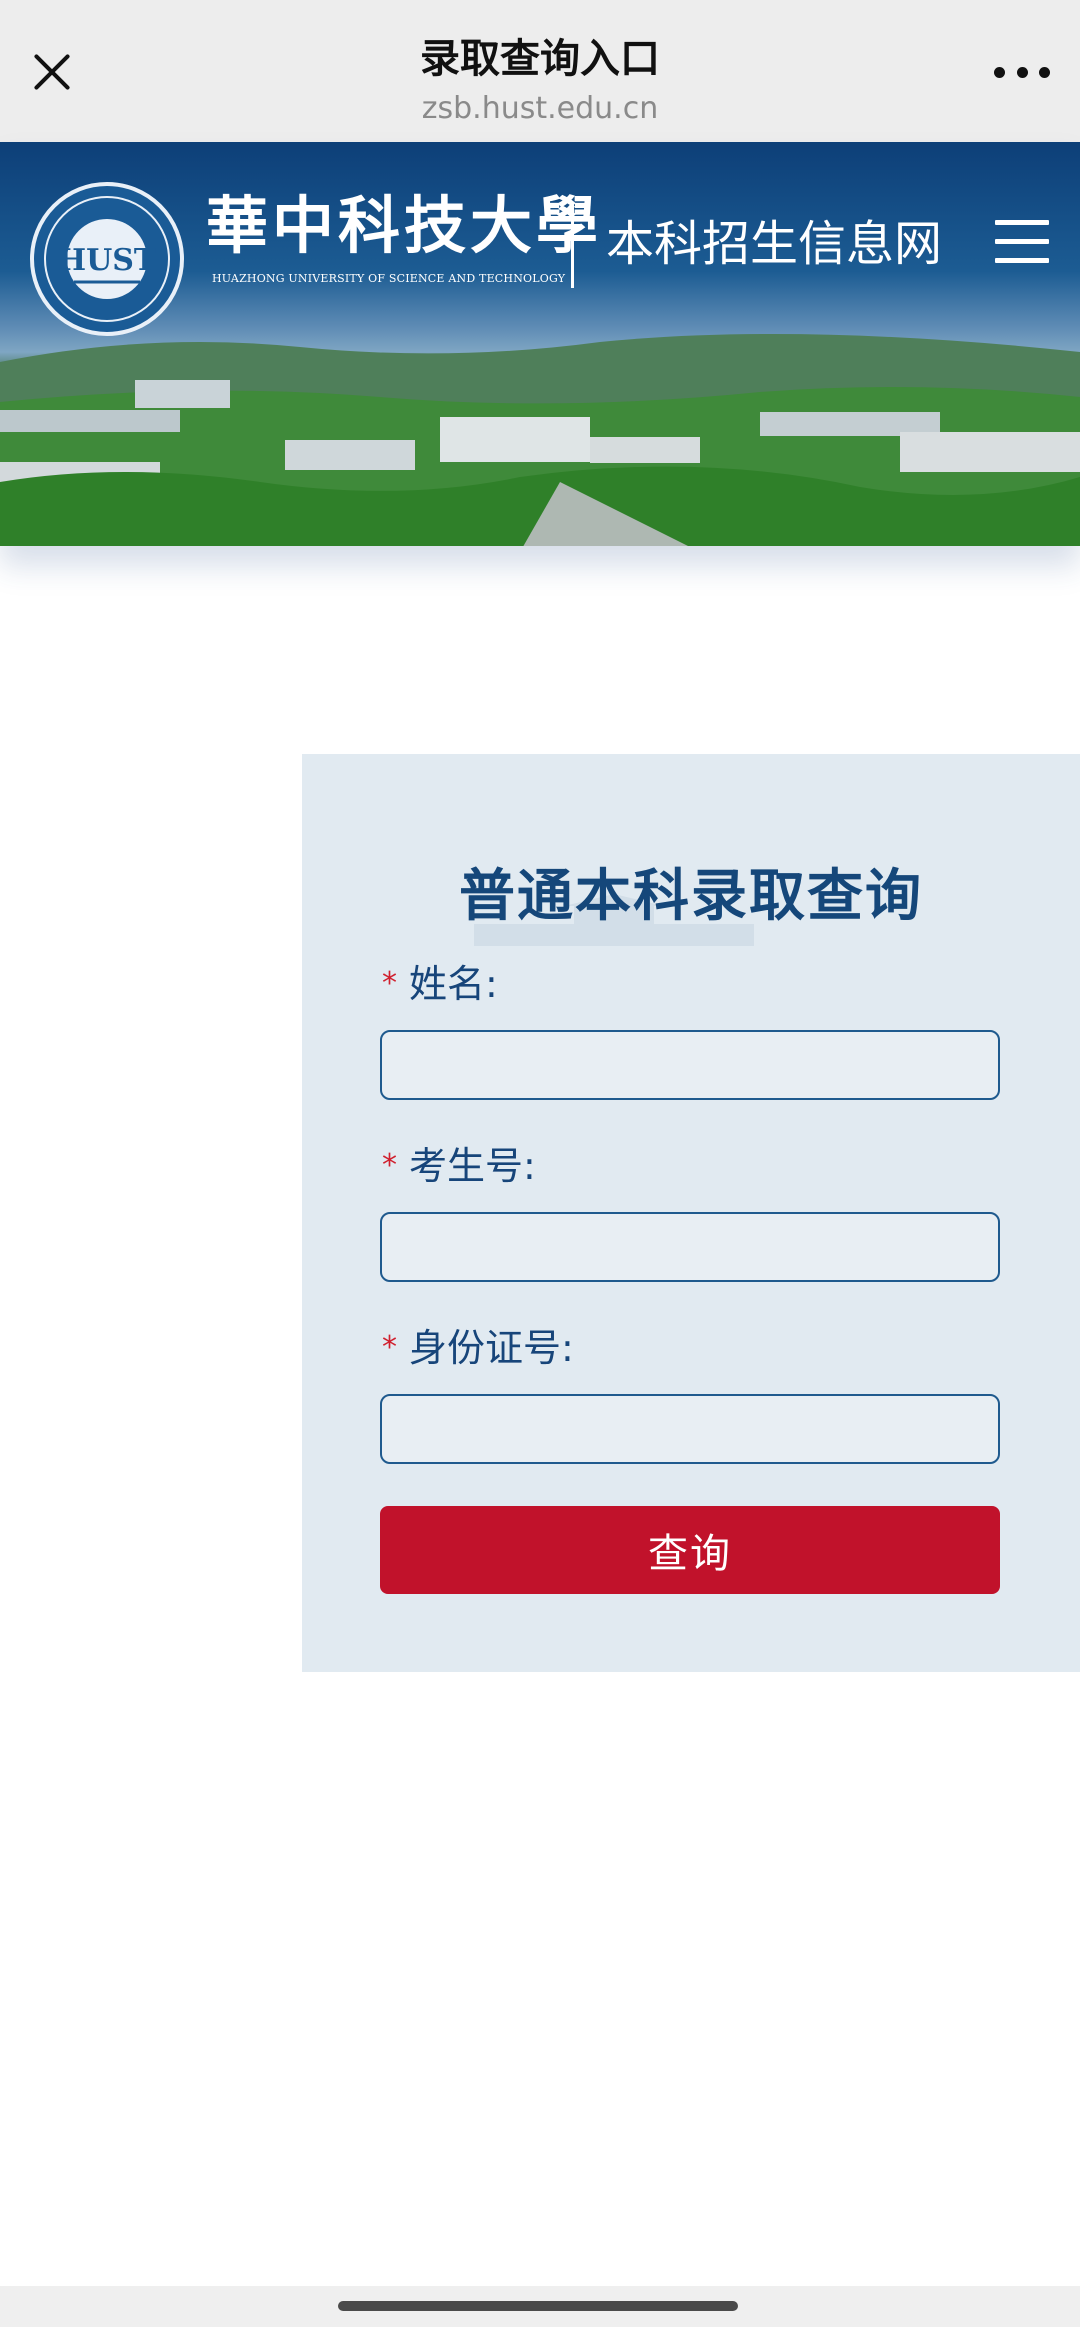  What do you see at coordinates (472, 1166) in the screenshot?
I see `candidate-number-label-text: 考生号:` at bounding box center [472, 1166].